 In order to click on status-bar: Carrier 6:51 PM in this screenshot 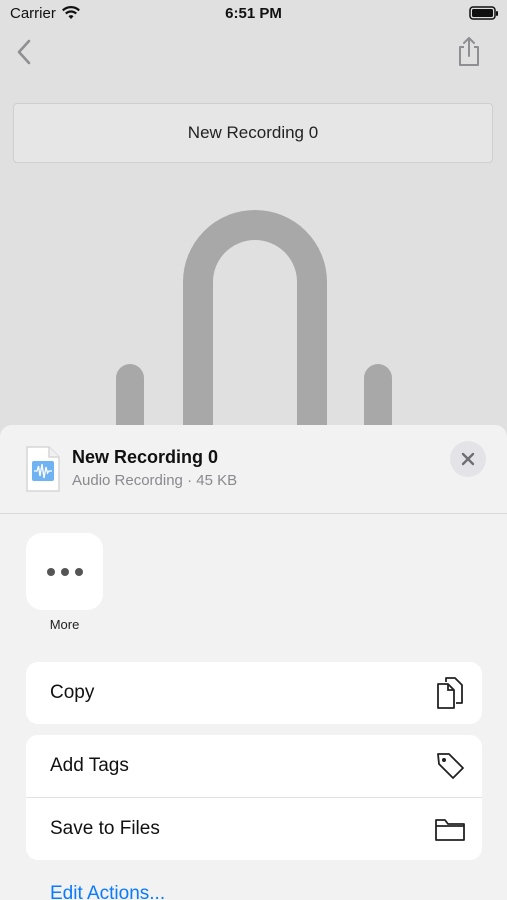, I will do `click(253, 14)`.